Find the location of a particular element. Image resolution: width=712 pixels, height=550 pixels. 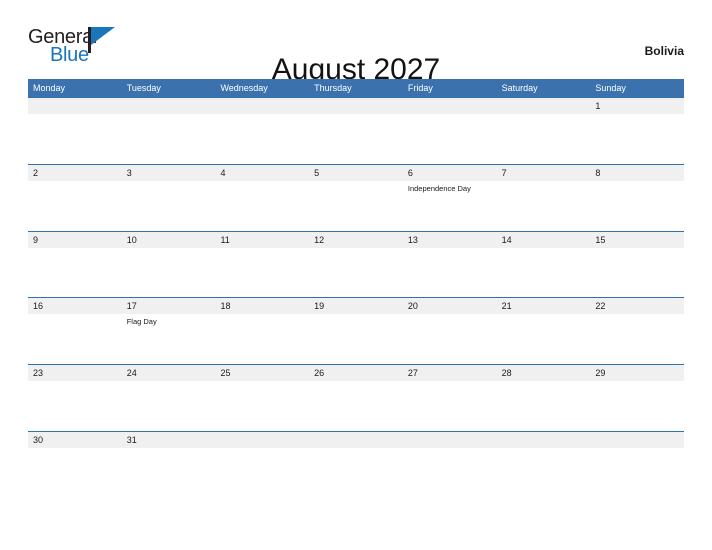

day-event-flag-day: Flag Day is located at coordinates (141, 322).